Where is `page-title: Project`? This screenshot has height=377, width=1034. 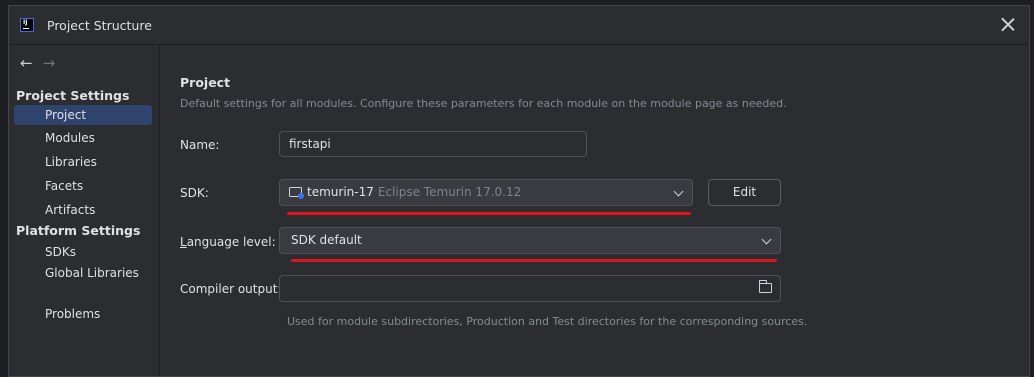 page-title: Project is located at coordinates (205, 82).